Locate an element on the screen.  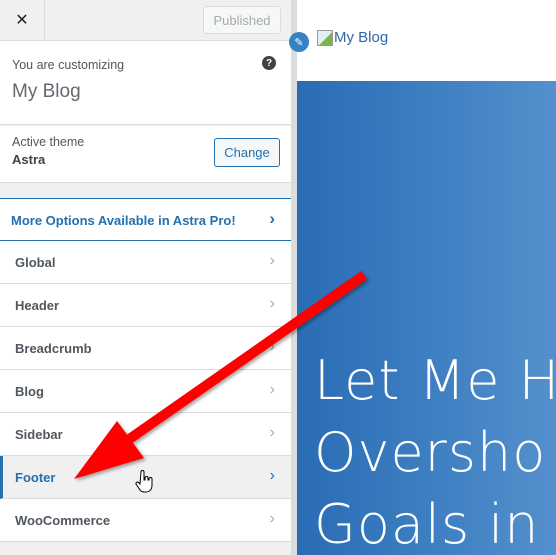
site-title: My Blog is located at coordinates (46, 91).